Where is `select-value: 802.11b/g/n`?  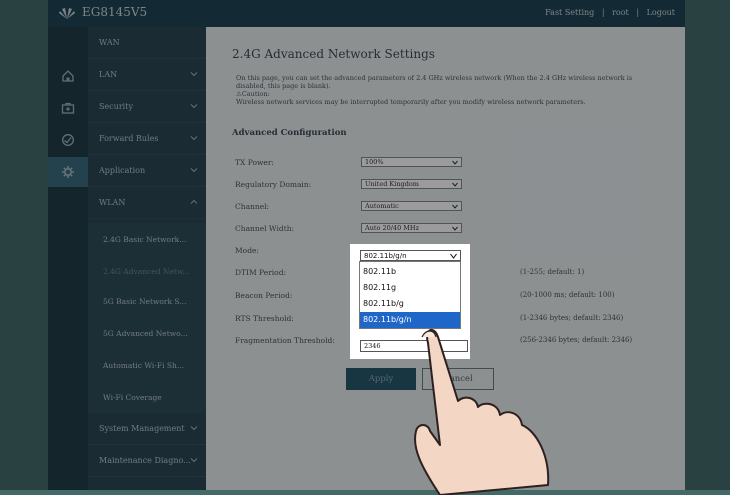 select-value: 802.11b/g/n is located at coordinates (385, 256).